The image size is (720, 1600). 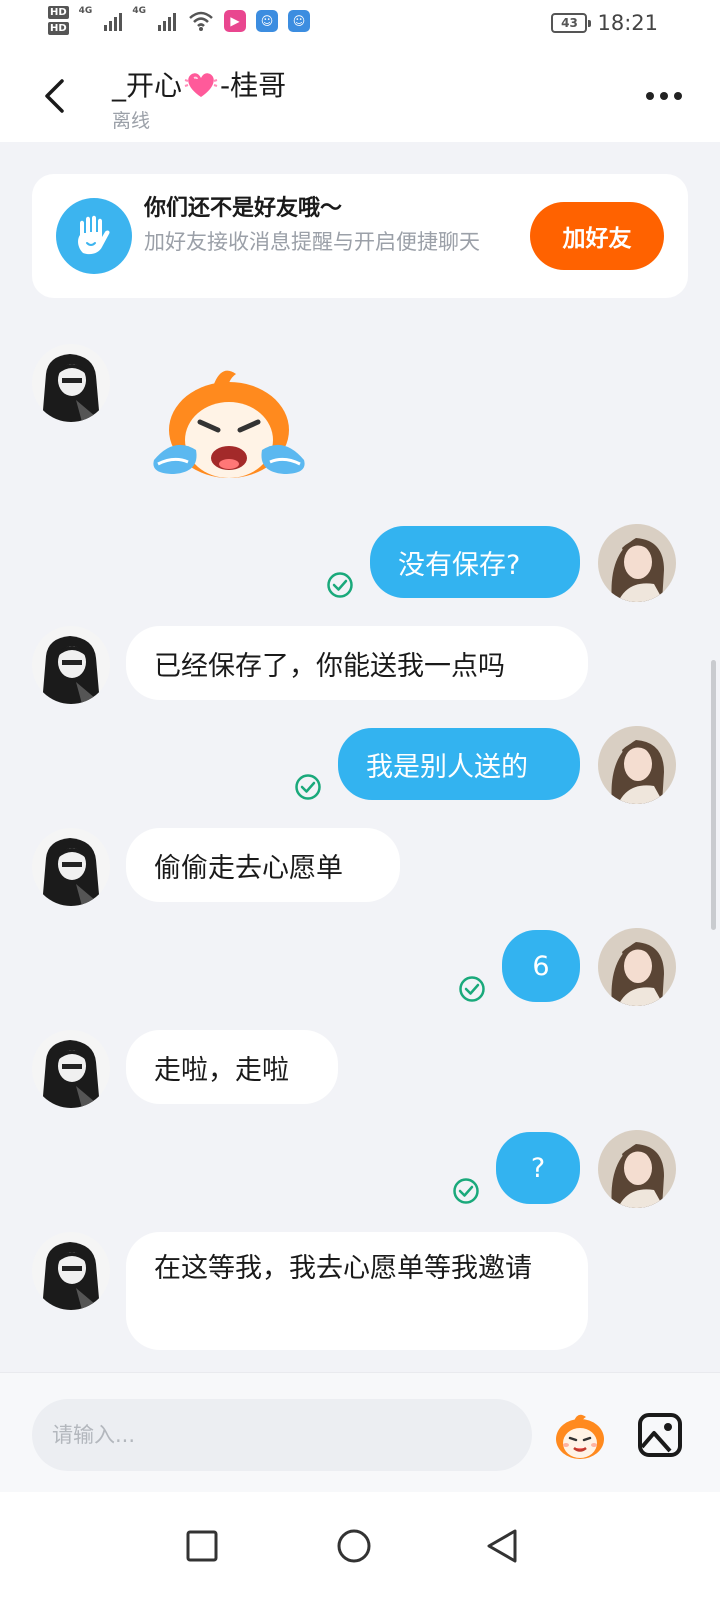 What do you see at coordinates (360, 25) in the screenshot?
I see `status-bar: HD HD 4G 4G ▶ ☺ ☺ 43 18:21` at bounding box center [360, 25].